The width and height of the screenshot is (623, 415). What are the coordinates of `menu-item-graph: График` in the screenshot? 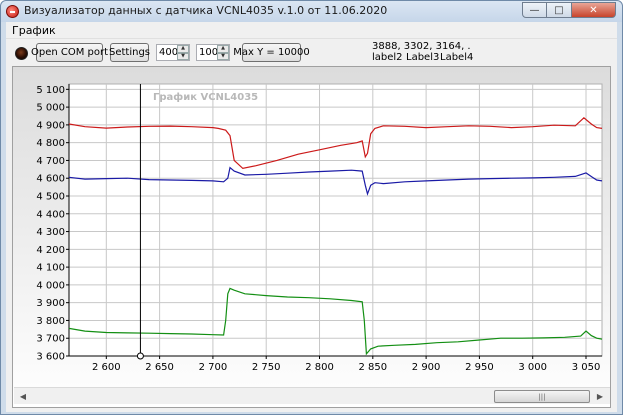 It's located at (34, 30).